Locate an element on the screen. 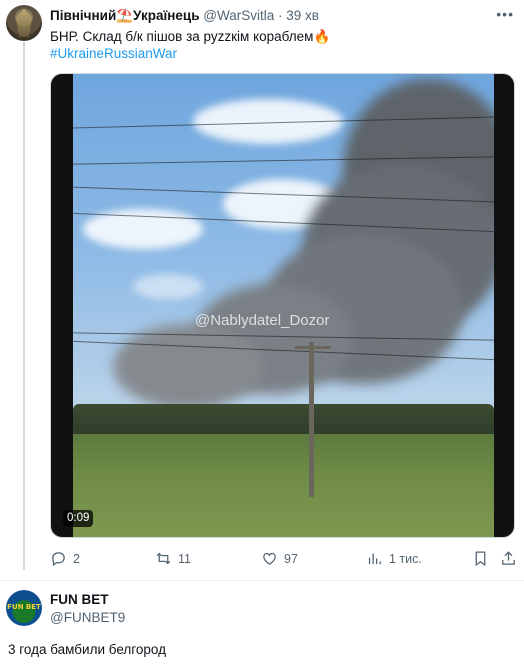  divider is located at coordinates (262, 580).